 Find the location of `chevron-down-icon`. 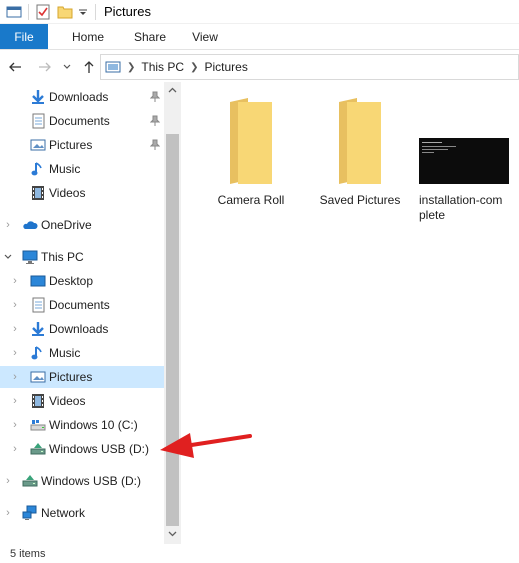

chevron-down-icon is located at coordinates (67, 66).